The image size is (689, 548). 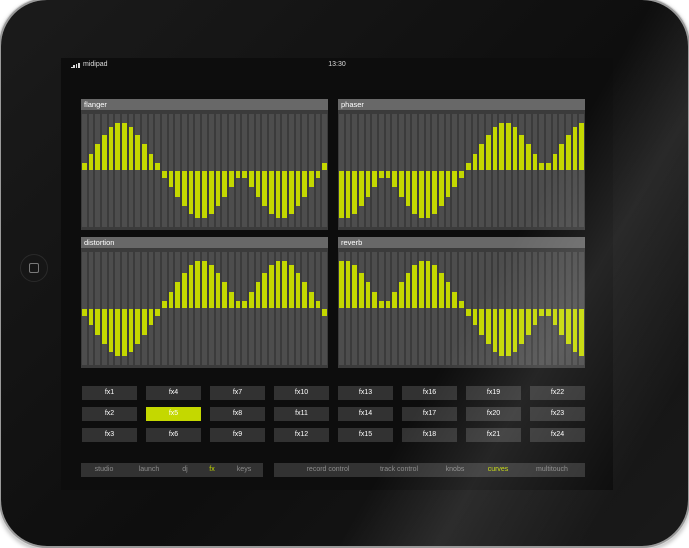 What do you see at coordinates (237, 435) in the screenshot?
I see `fx-button-fx9: fx9` at bounding box center [237, 435].